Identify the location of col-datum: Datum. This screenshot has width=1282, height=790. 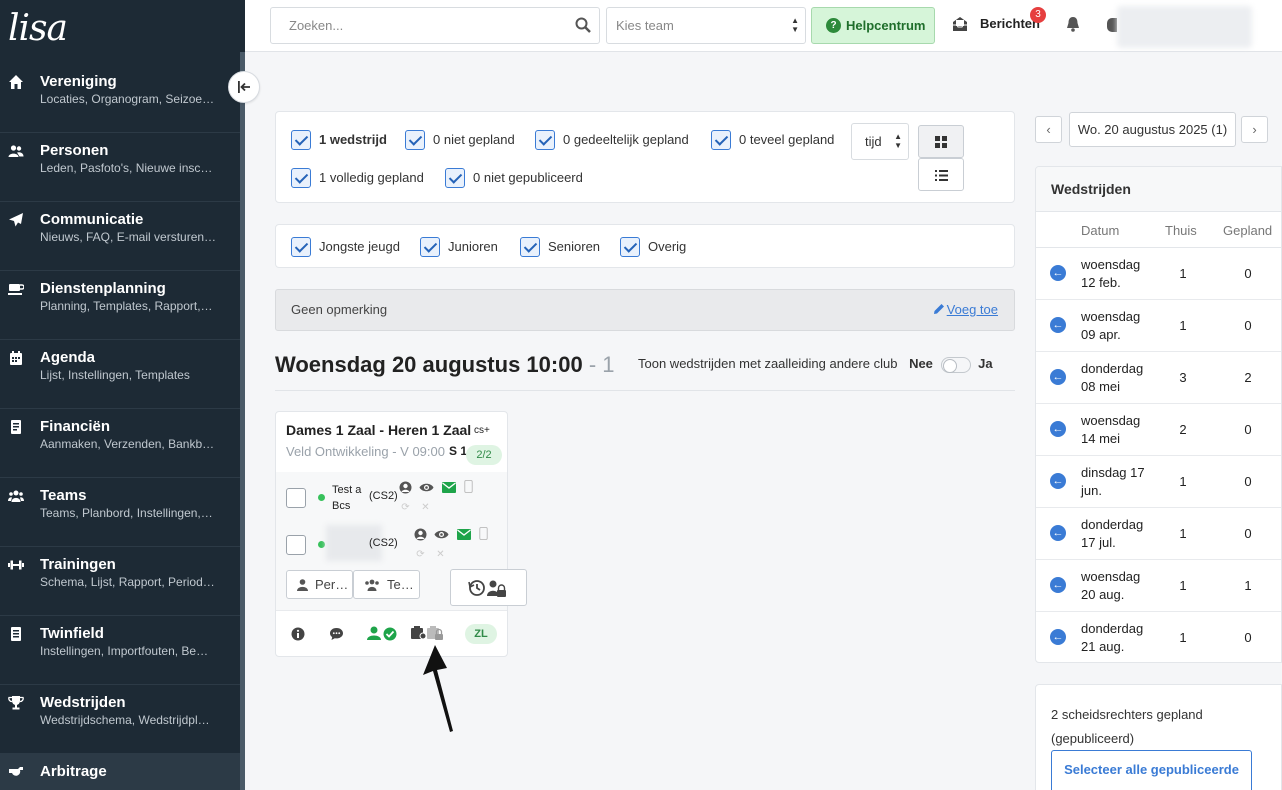
(1100, 230).